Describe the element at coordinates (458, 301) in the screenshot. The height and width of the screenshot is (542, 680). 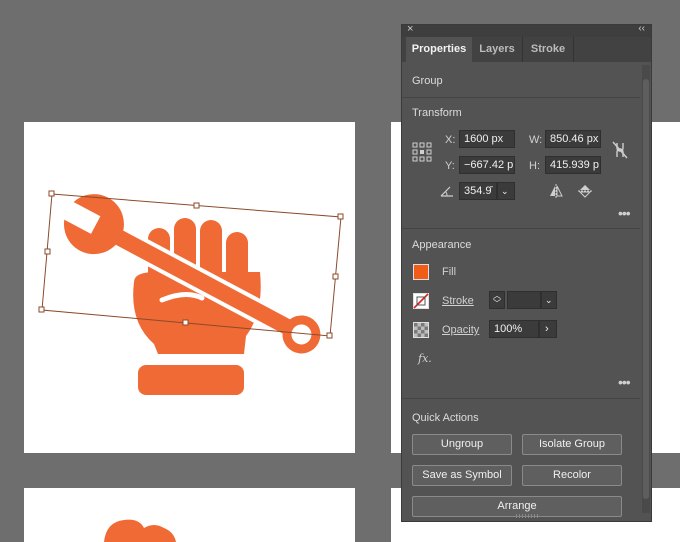
I see `stroke-label: Stroke` at that location.